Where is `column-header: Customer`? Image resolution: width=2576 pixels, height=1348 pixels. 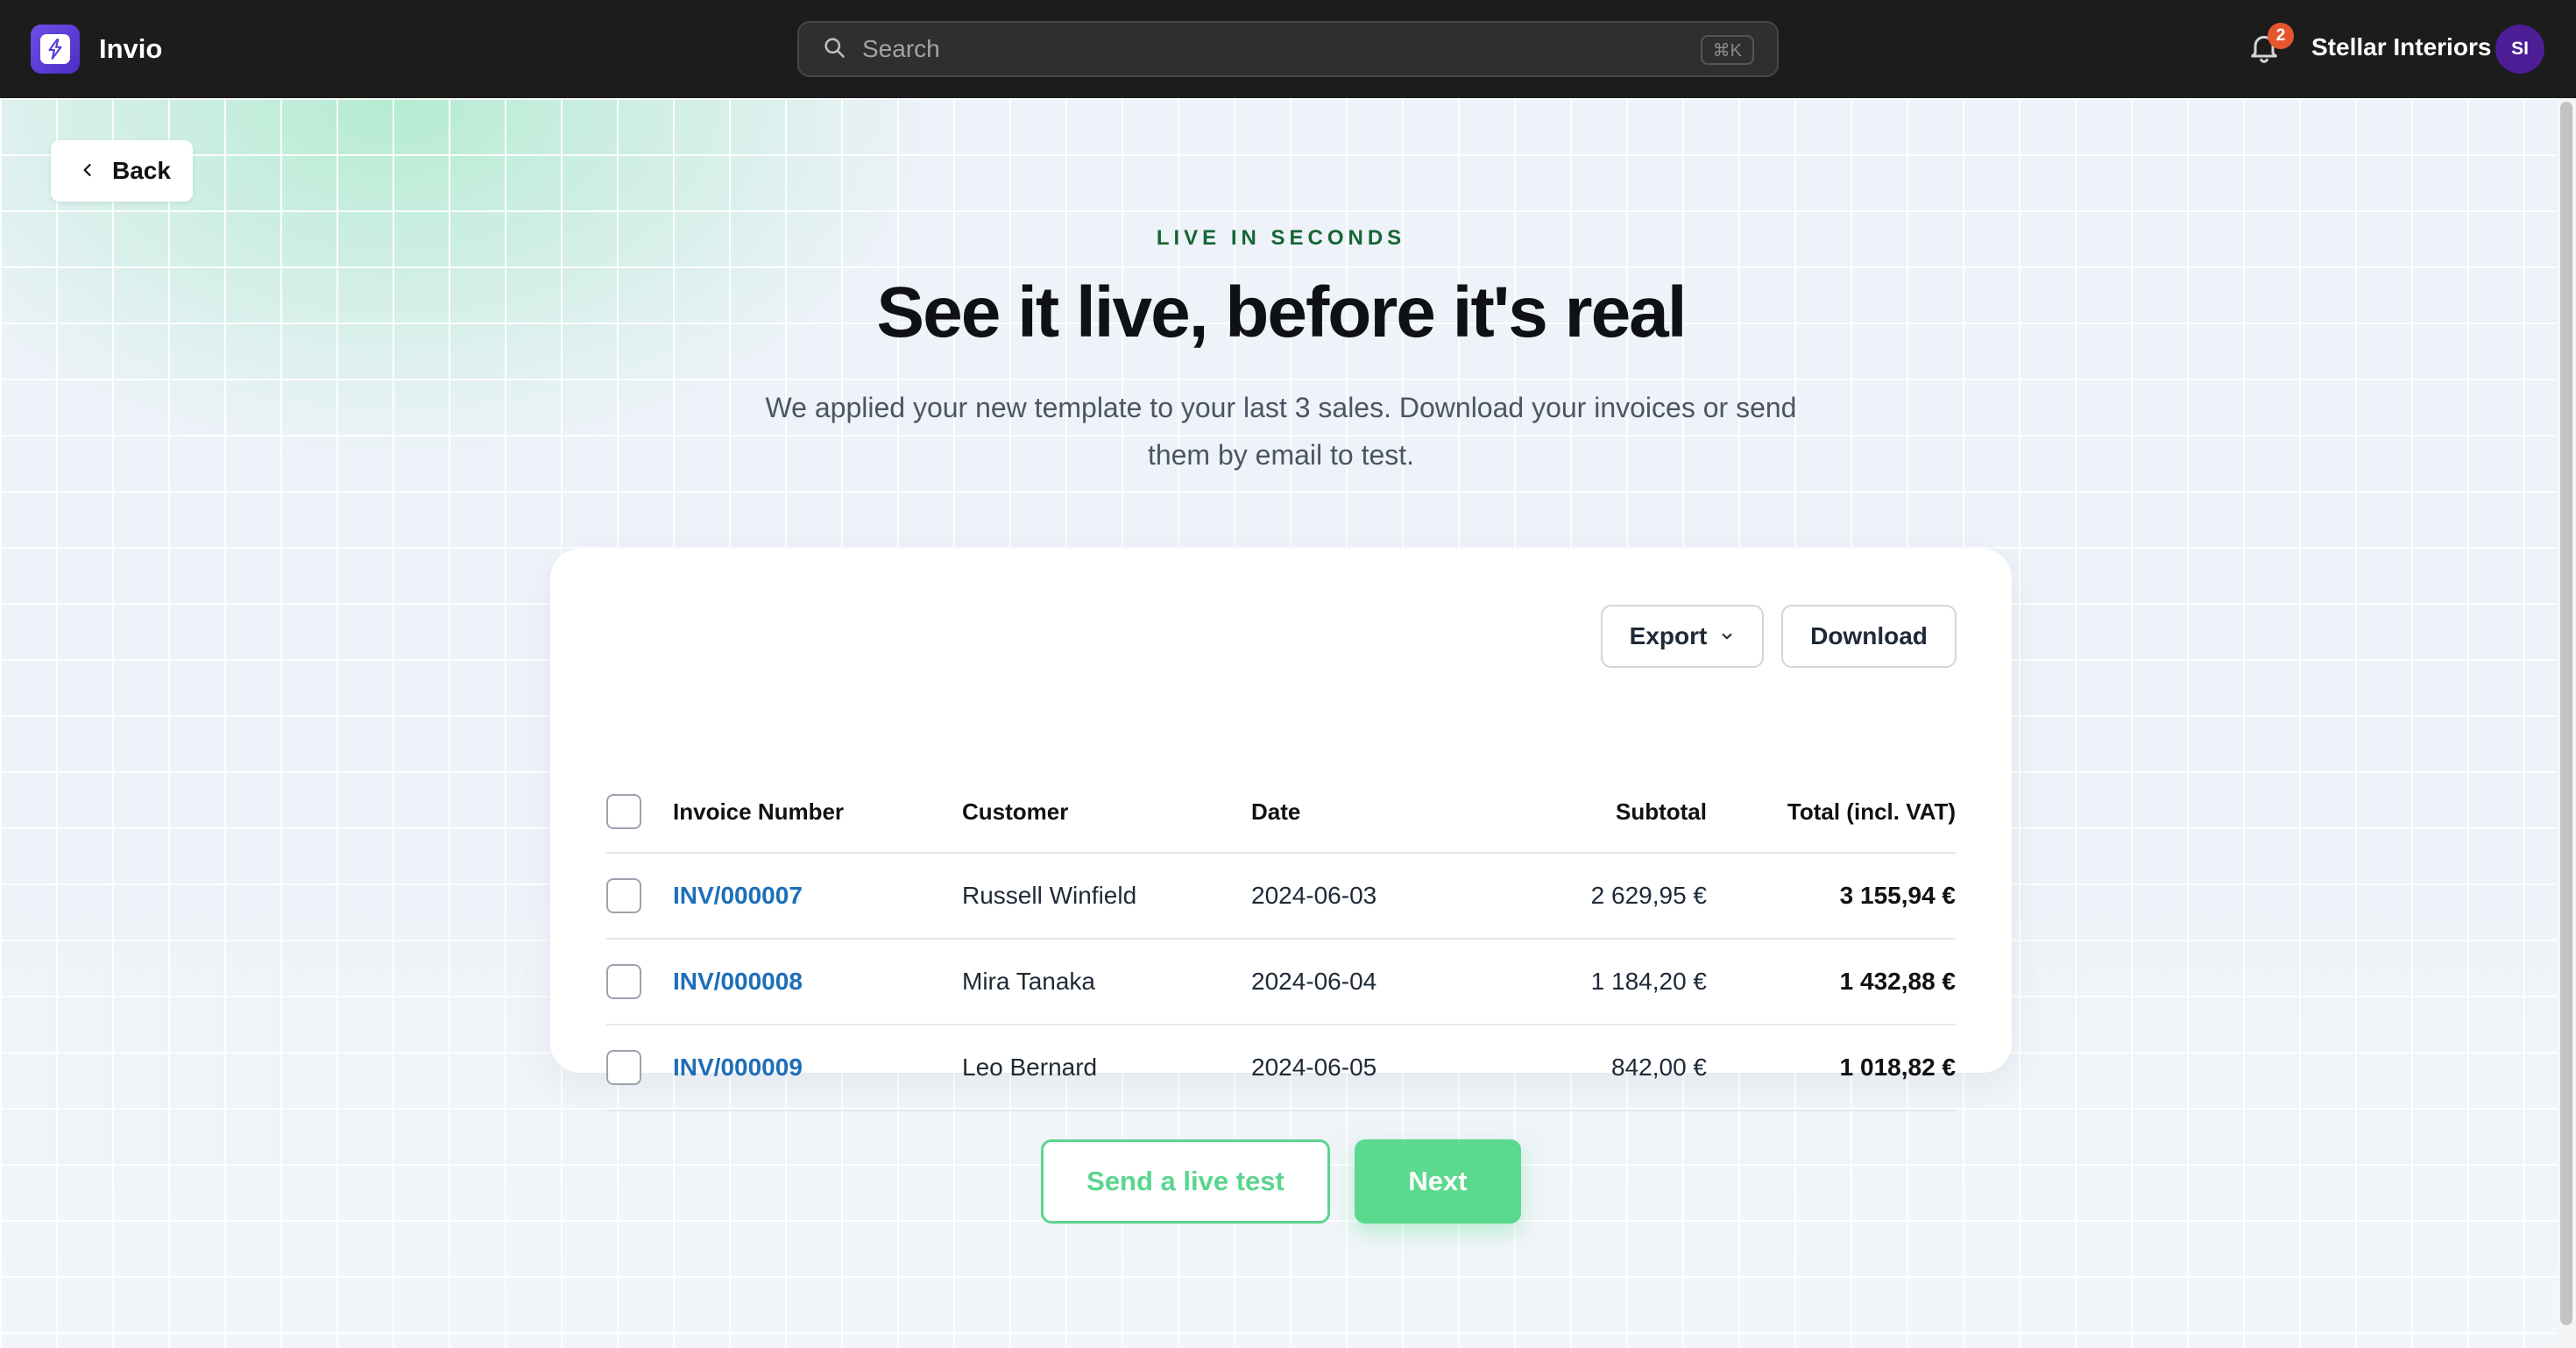 column-header: Customer is located at coordinates (1015, 811).